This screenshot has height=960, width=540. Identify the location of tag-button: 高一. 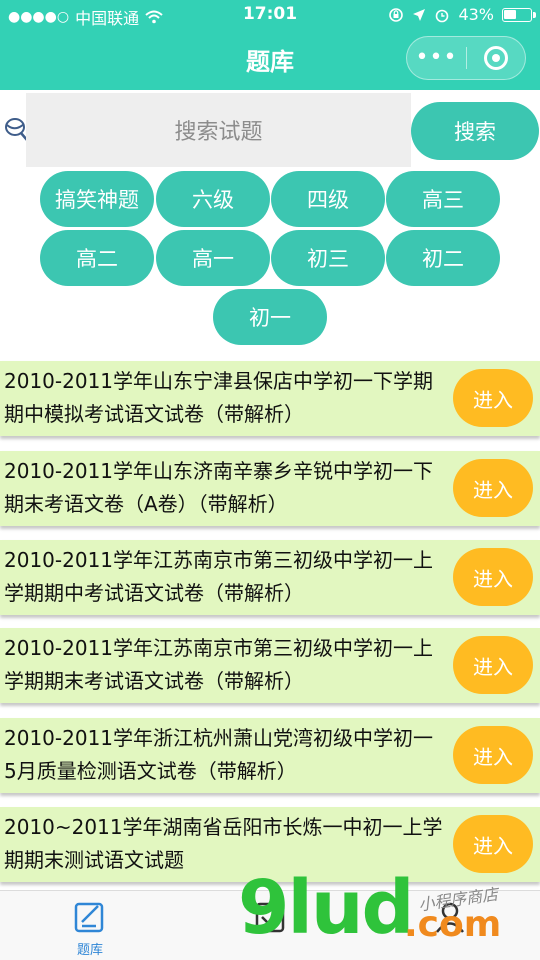
(213, 258).